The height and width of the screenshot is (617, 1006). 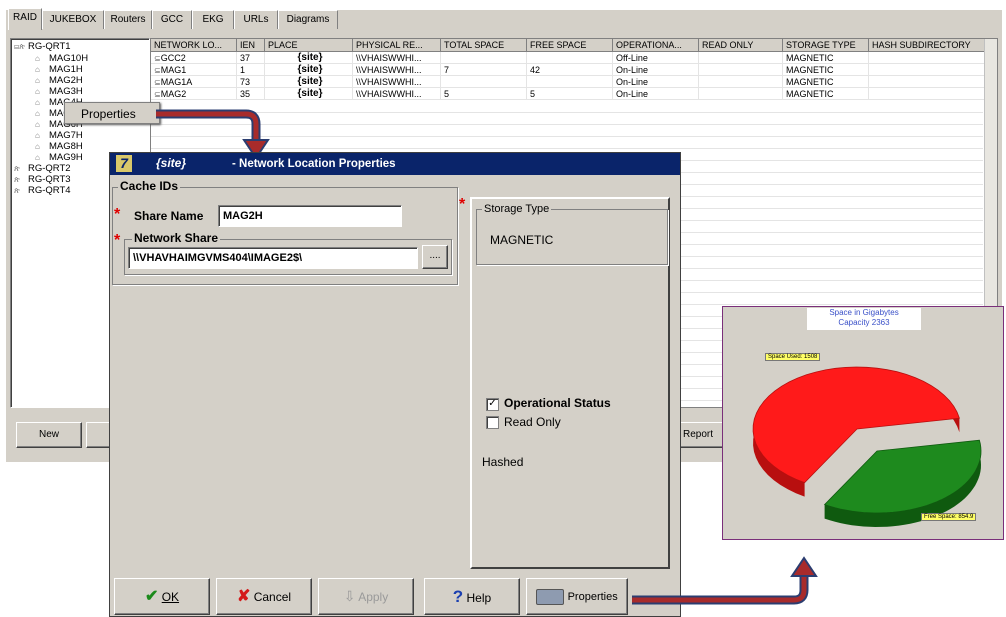 What do you see at coordinates (149, 186) in the screenshot?
I see `cache-ids-label: Cache IDs` at bounding box center [149, 186].